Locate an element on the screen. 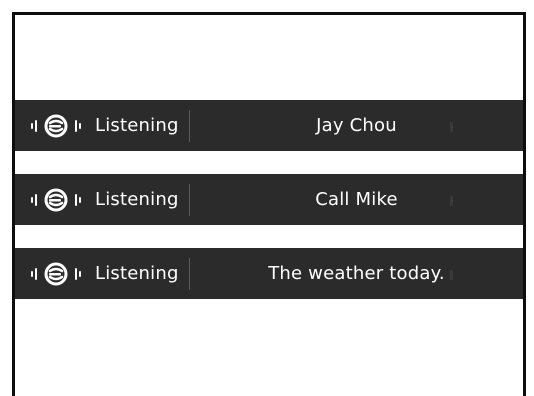  voice-status-bar: Listening The weather today. is located at coordinates (269, 273).